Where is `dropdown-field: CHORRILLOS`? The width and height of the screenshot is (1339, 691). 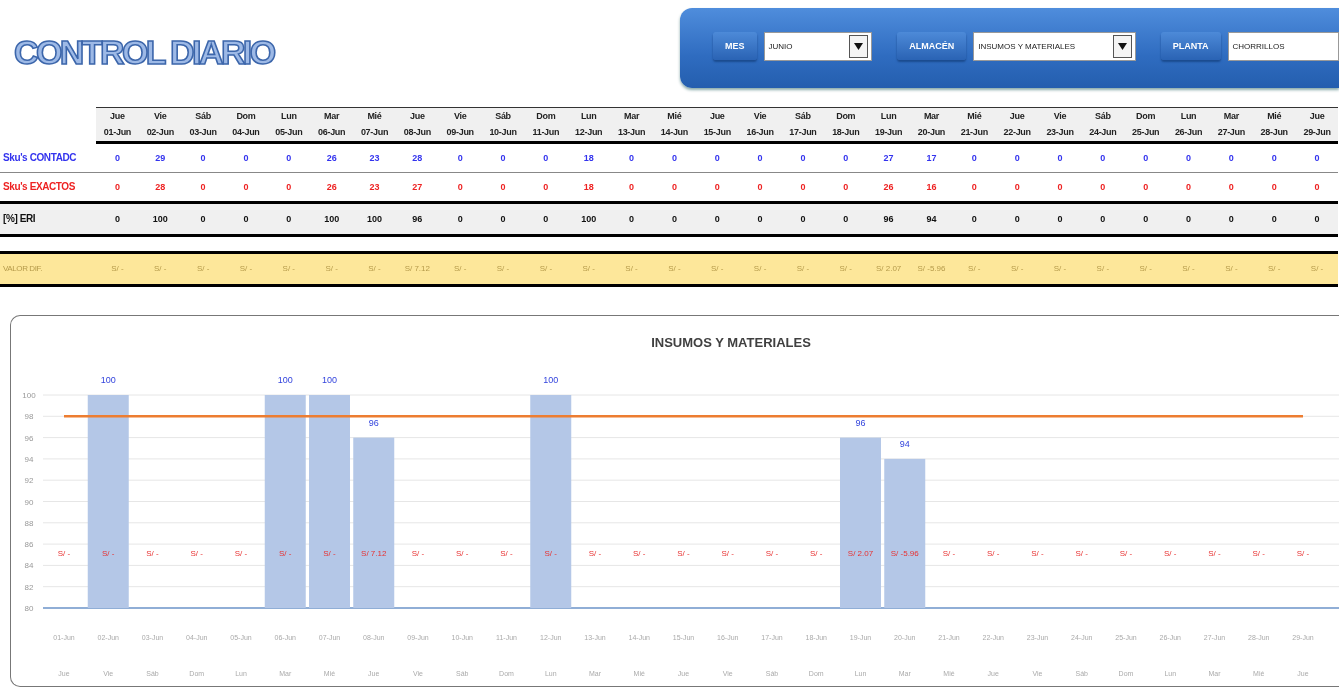 dropdown-field: CHORRILLOS is located at coordinates (1283, 46).